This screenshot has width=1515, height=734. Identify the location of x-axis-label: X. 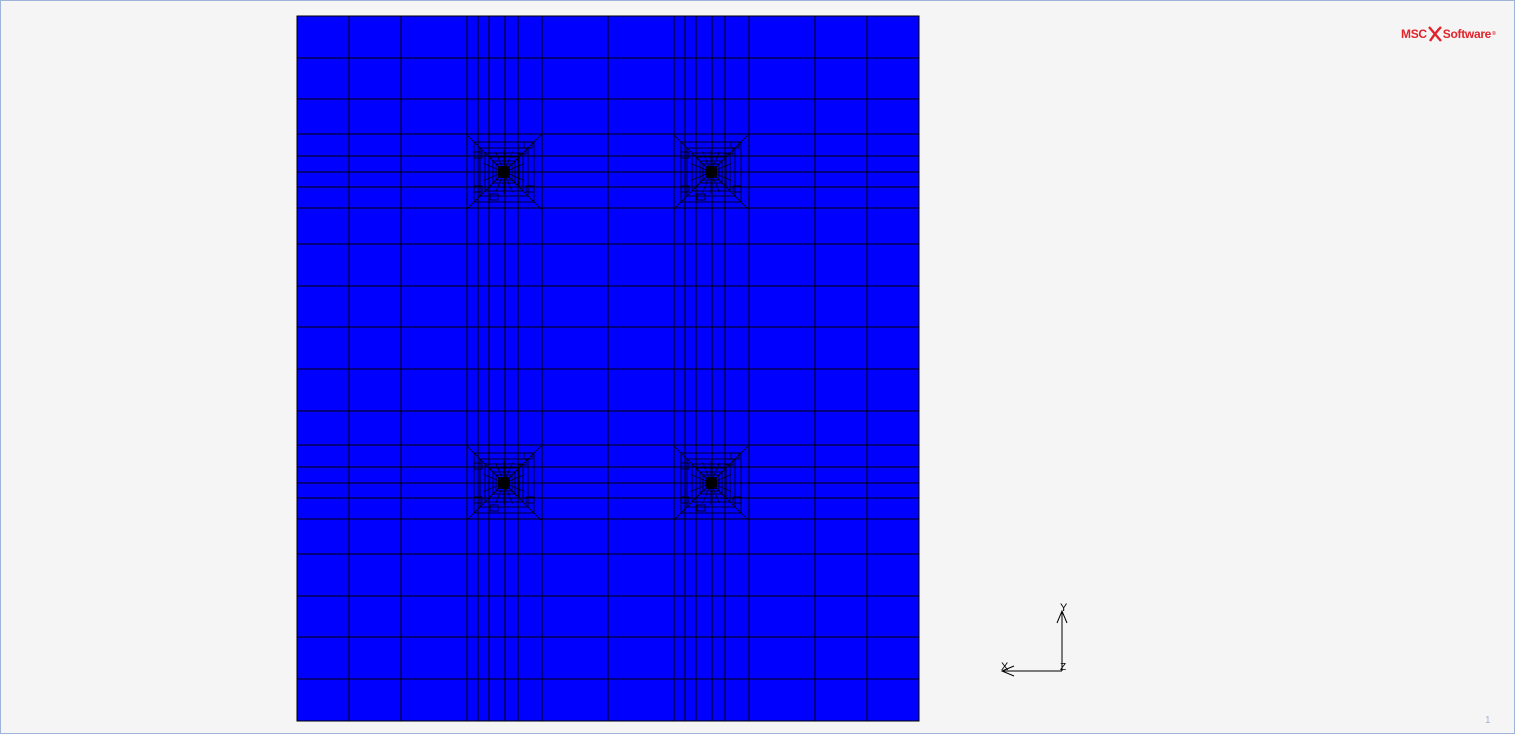
(1005, 667).